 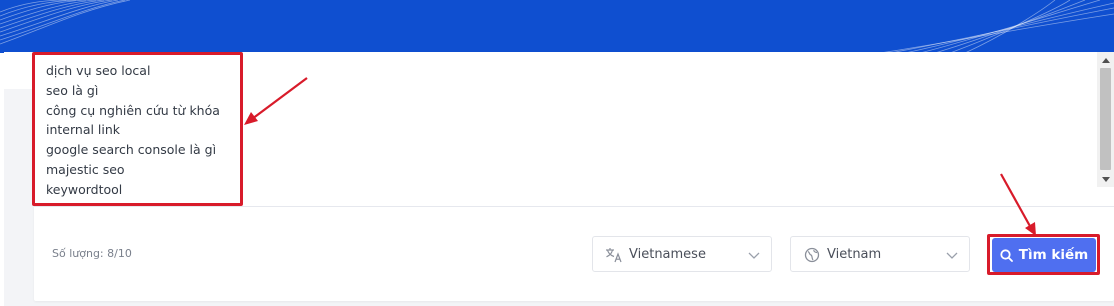 I want to click on panel-left-strip, so click(x=19, y=70).